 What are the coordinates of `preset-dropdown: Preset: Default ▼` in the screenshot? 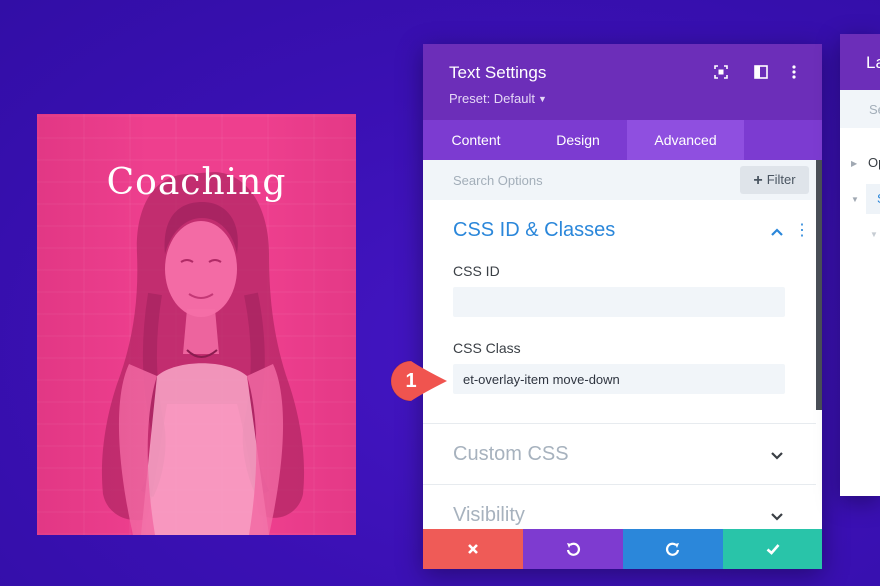 It's located at (498, 98).